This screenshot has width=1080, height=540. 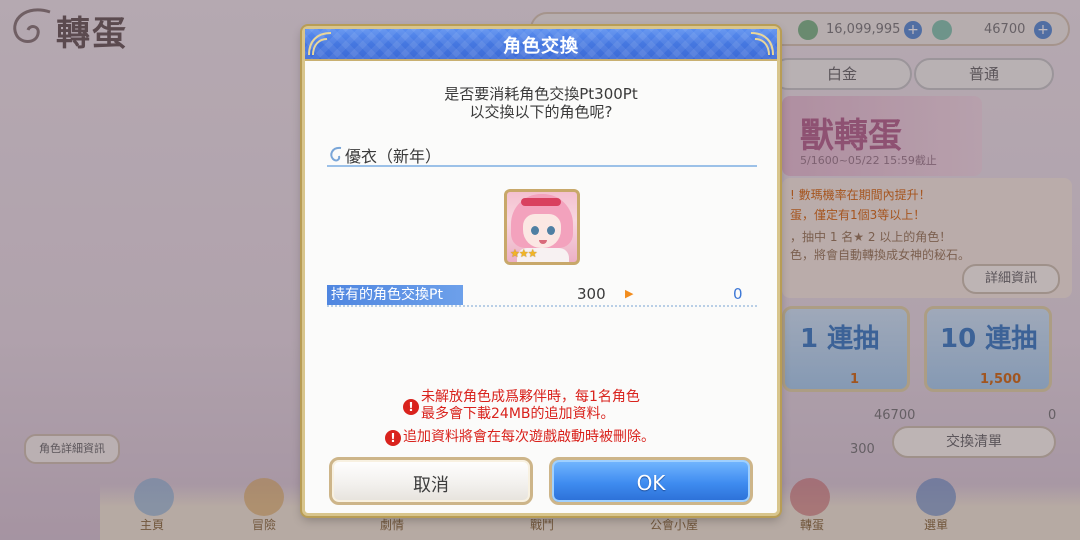 I want to click on portrait-bow, so click(x=541, y=202).